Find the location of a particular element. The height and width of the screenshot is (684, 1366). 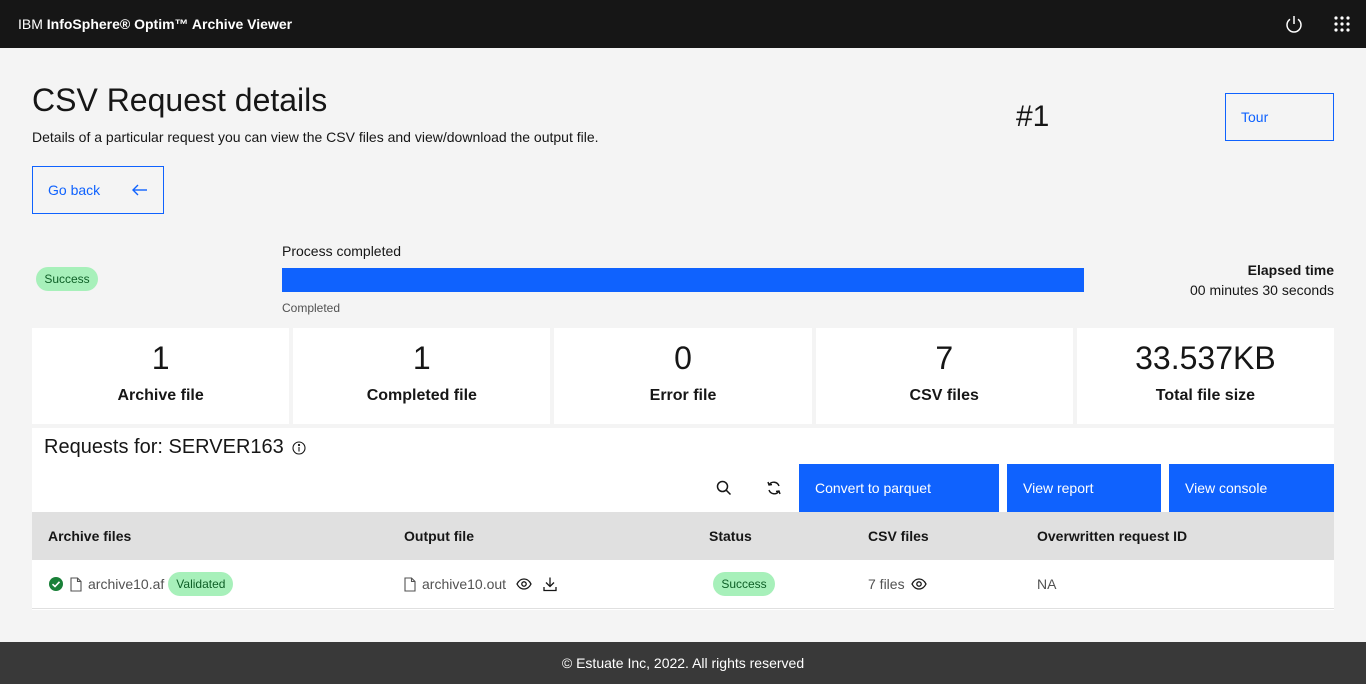

stat-label: CSV files is located at coordinates (944, 395).